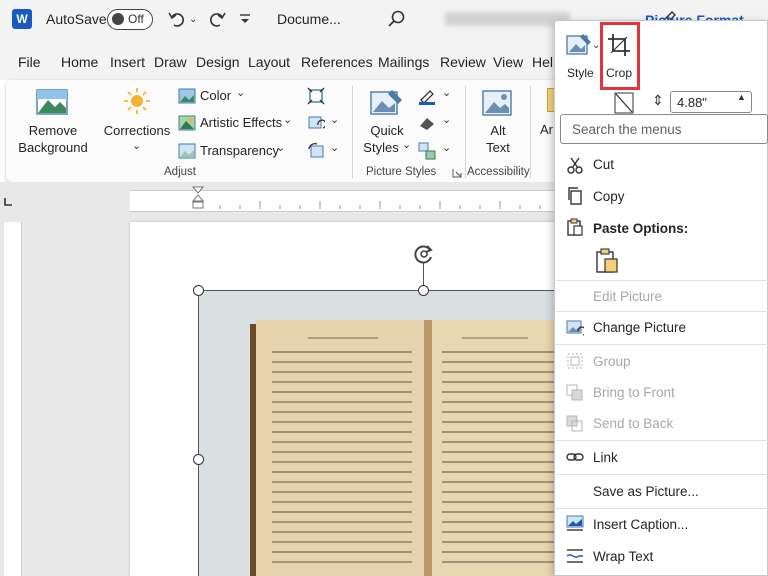  I want to click on send-to-back-icon, so click(575, 424).